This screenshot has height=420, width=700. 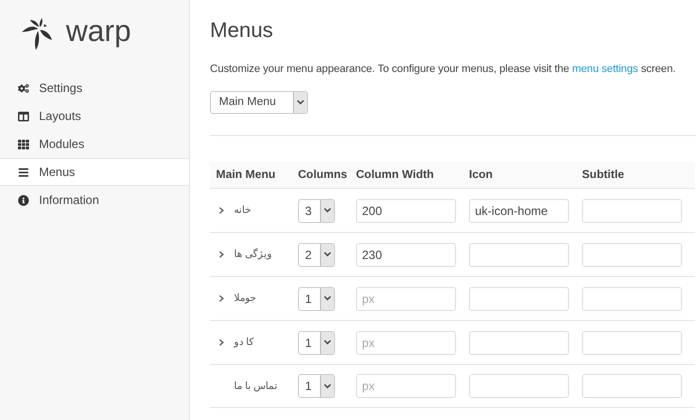 What do you see at coordinates (443, 69) in the screenshot?
I see `page-description: Customize your menu appearance. To configure your menus, please visit the menu settings screen.` at bounding box center [443, 69].